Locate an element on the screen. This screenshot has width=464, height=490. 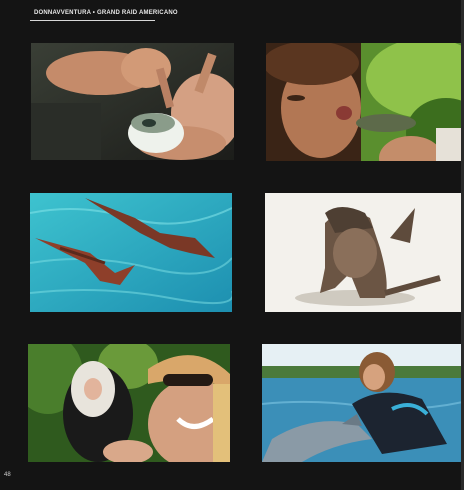
header-section: GRAND RAID AMERICANO is located at coordinates (137, 13).